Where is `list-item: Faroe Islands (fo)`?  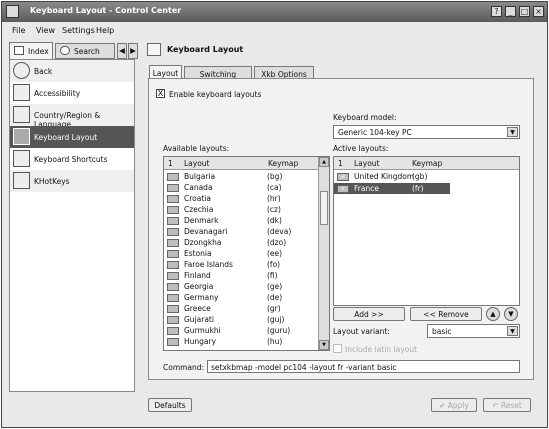
list-item: Faroe Islands (fo) is located at coordinates (241, 264).